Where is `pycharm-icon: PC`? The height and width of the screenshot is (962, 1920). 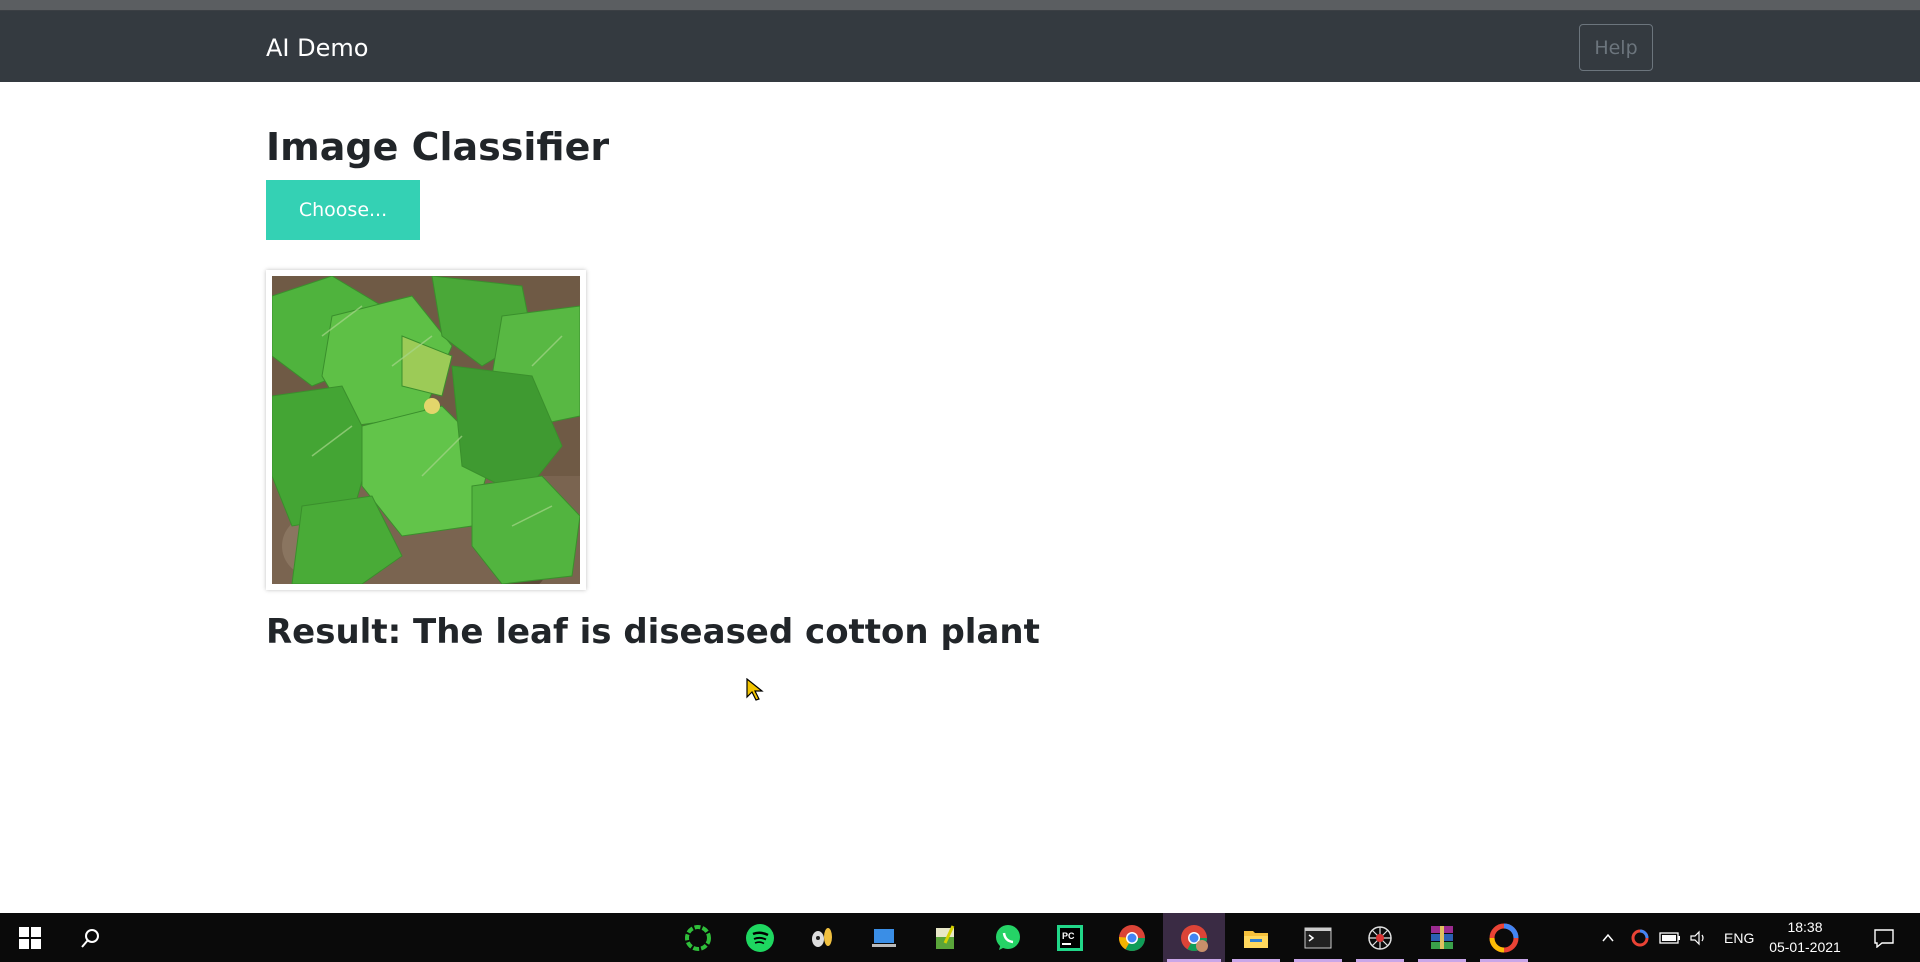
pycharm-icon: PC is located at coordinates (1070, 937).